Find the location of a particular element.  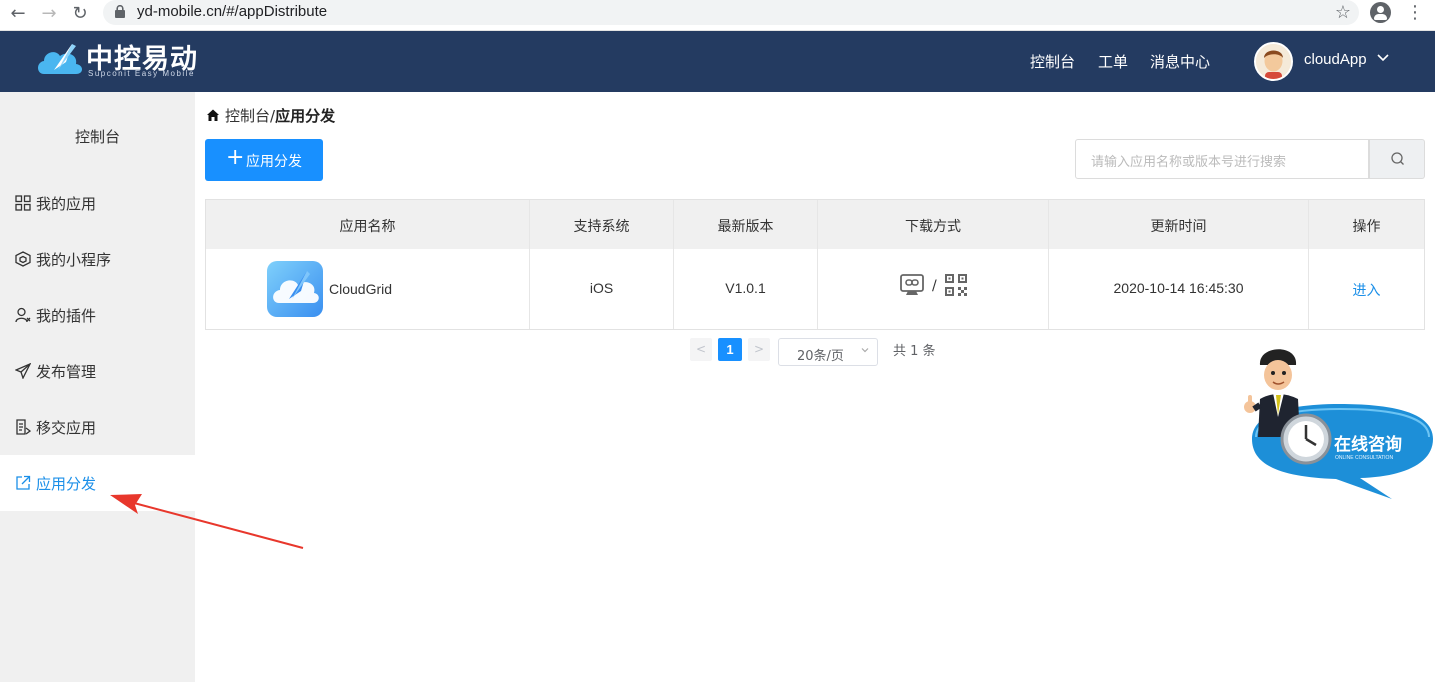

breadcrumb-current: 应用分发 is located at coordinates (305, 116).